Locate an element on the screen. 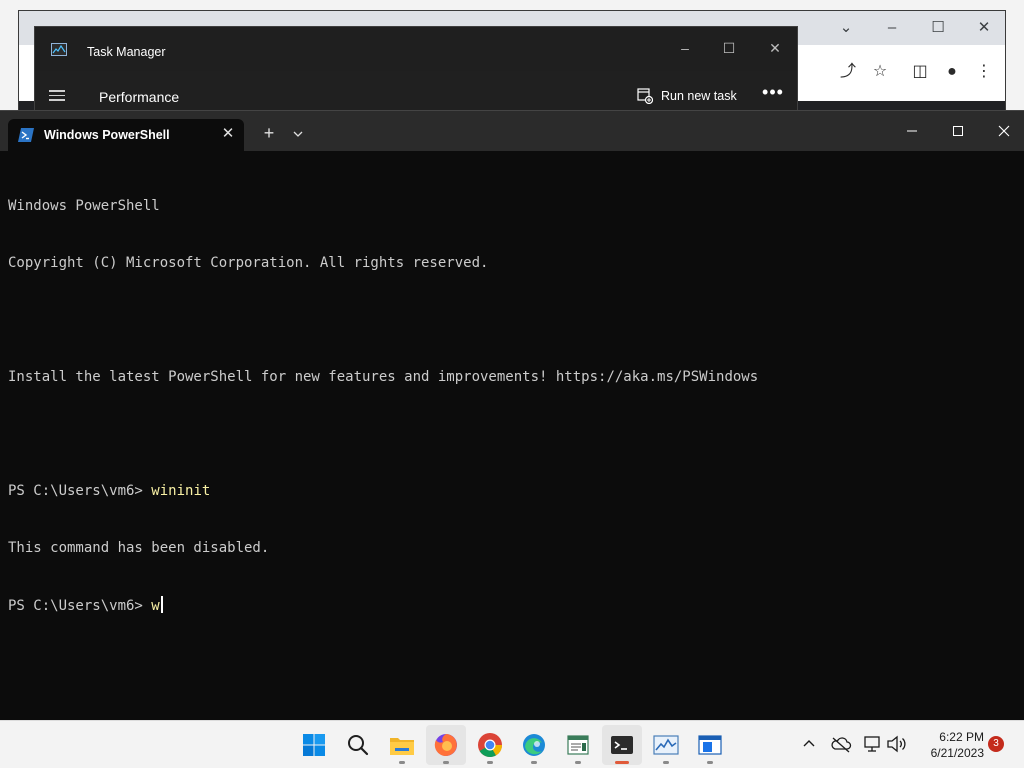  firefox-icon is located at coordinates (445, 745).